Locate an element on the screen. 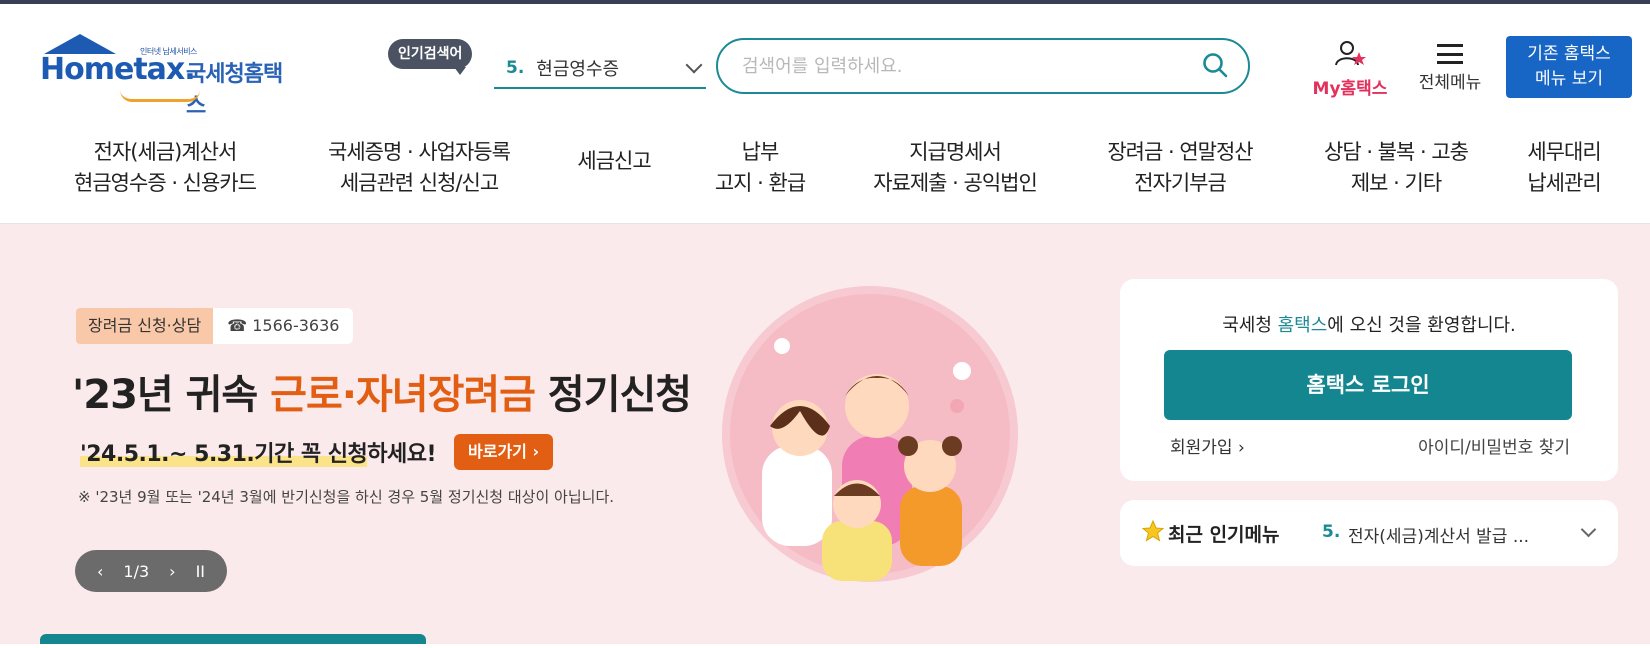 Image resolution: width=1650 pixels, height=648 pixels. gnb-label: 납부 is located at coordinates (760, 151).